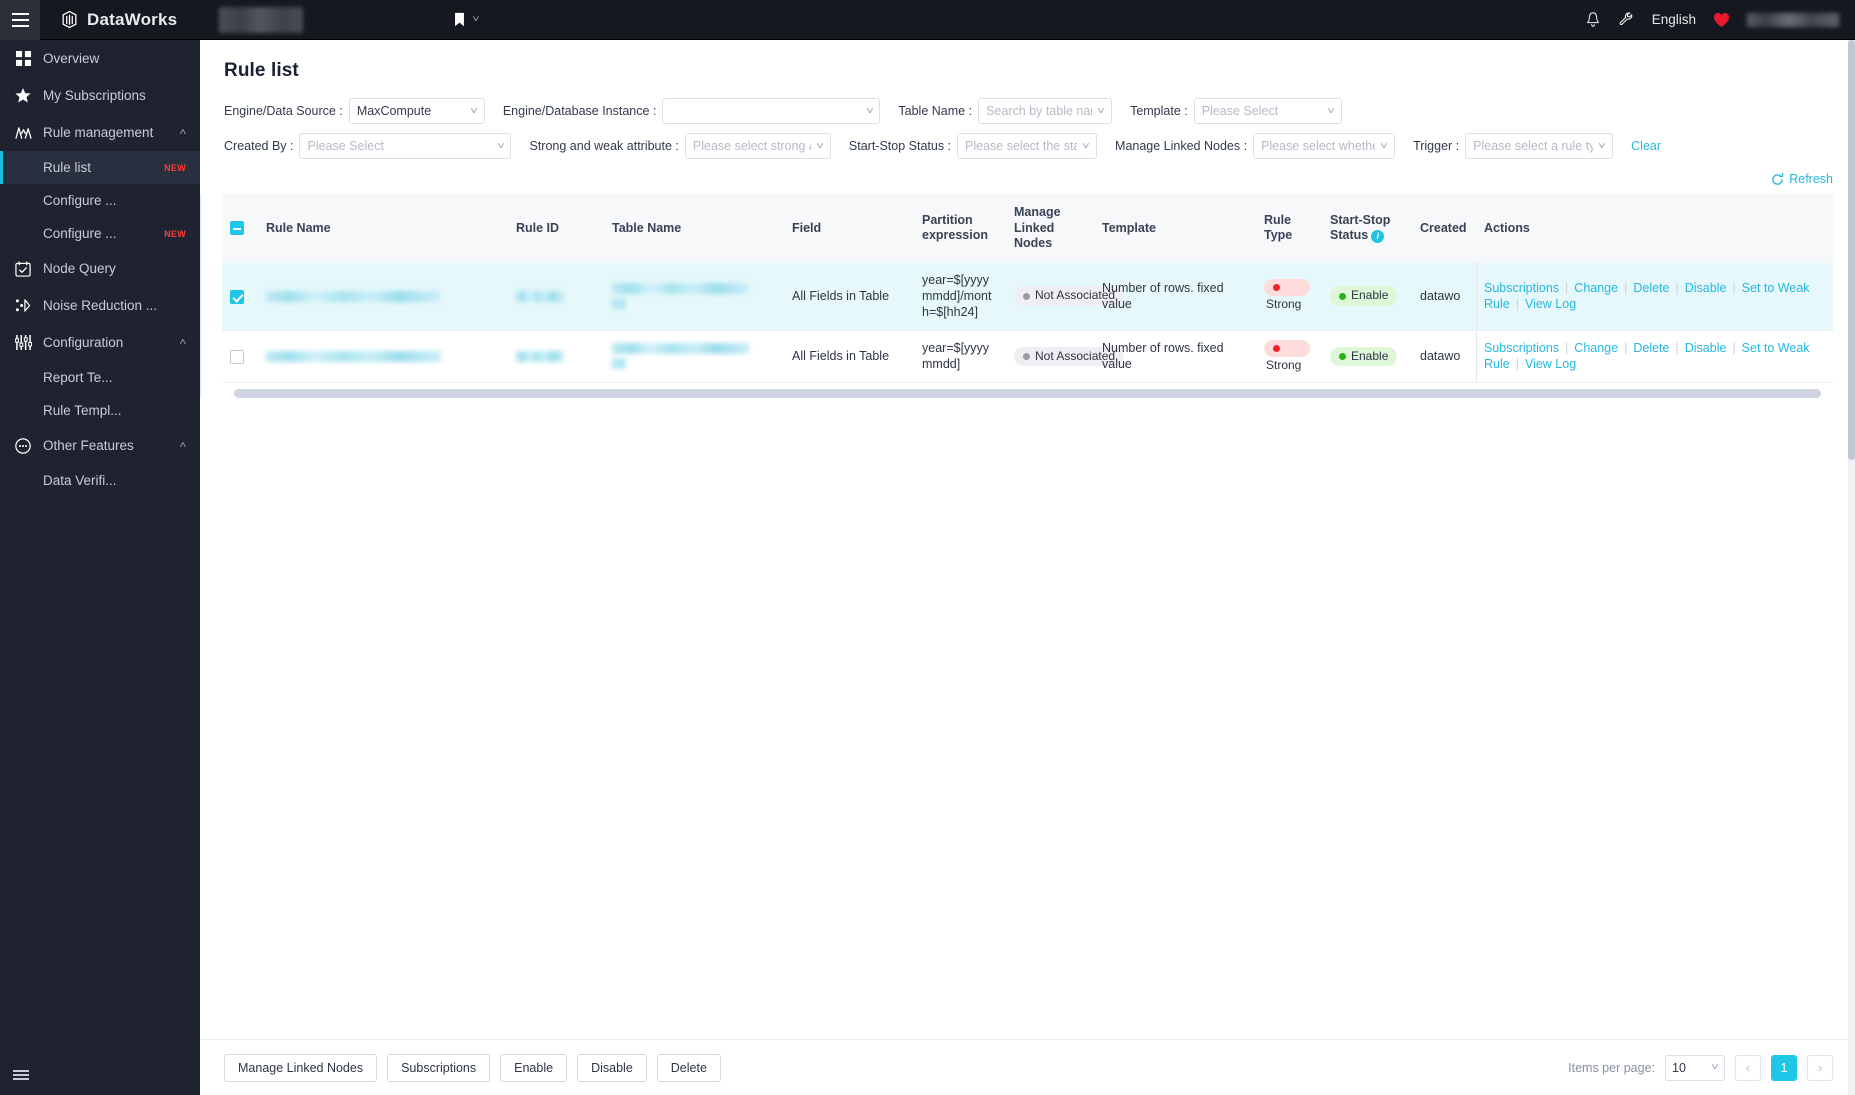 This screenshot has width=1855, height=1095. What do you see at coordinates (1027, 146) in the screenshot?
I see `start-stop-status-select: Please select the star ˅` at bounding box center [1027, 146].